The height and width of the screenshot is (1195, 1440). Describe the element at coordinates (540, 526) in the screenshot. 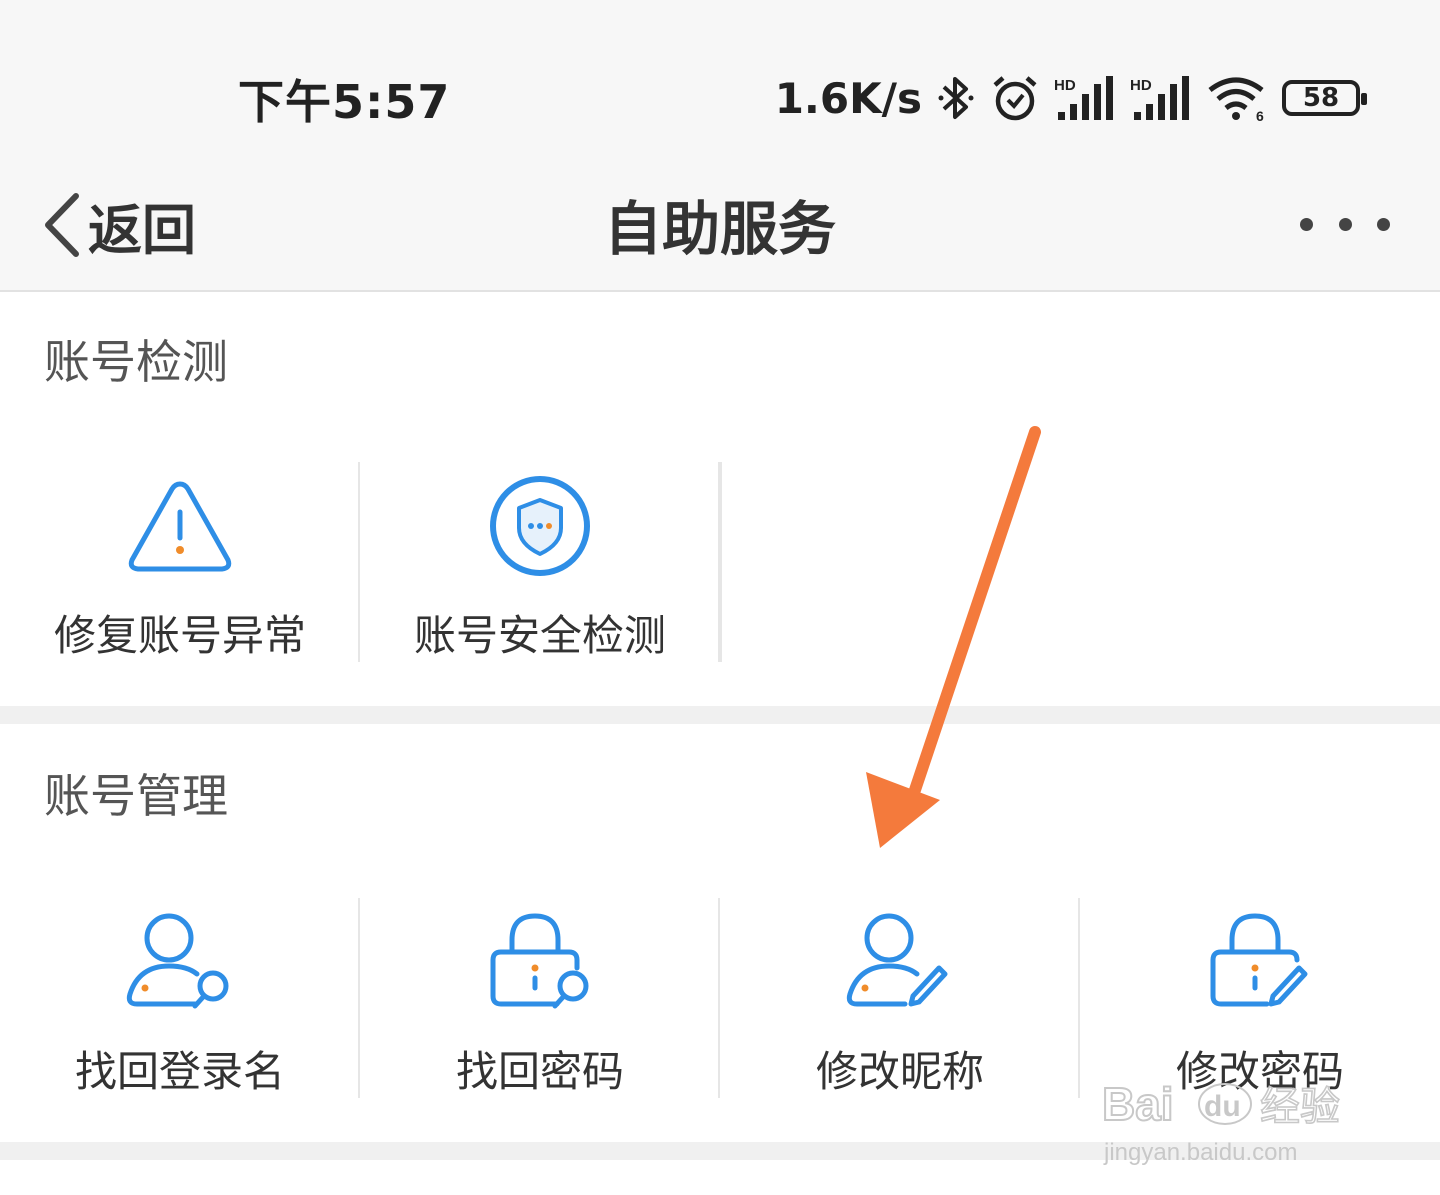

I see `shield-icon` at that location.